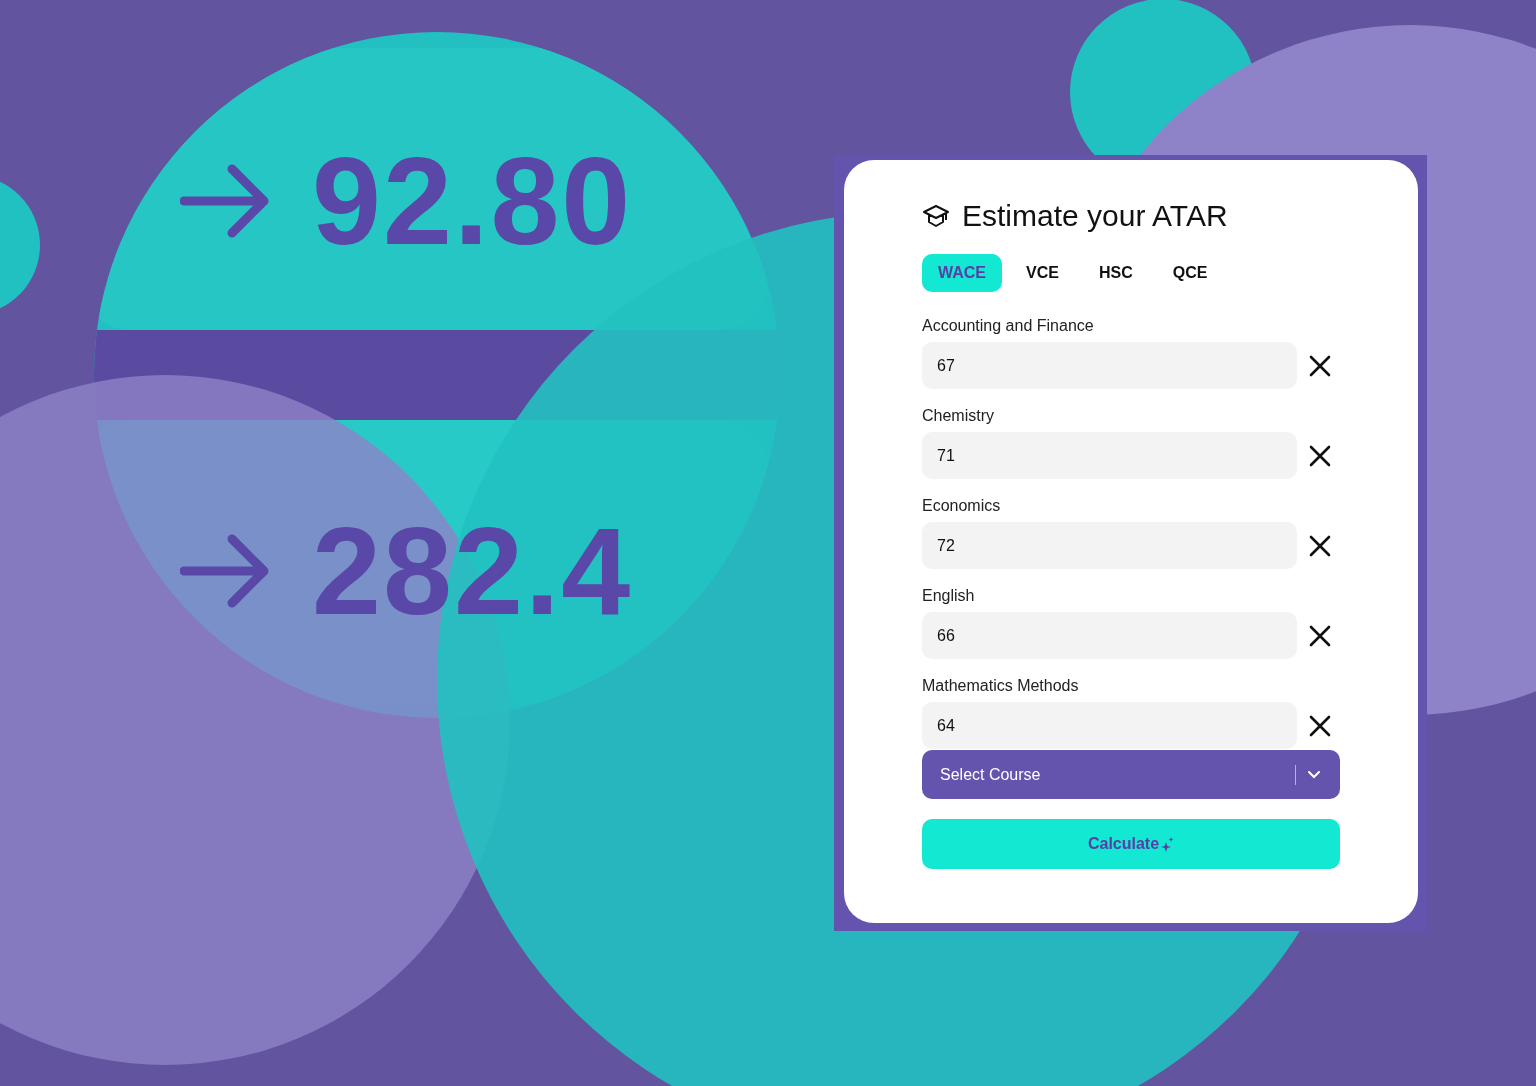  I want to click on score-field: 66, so click(1109, 635).